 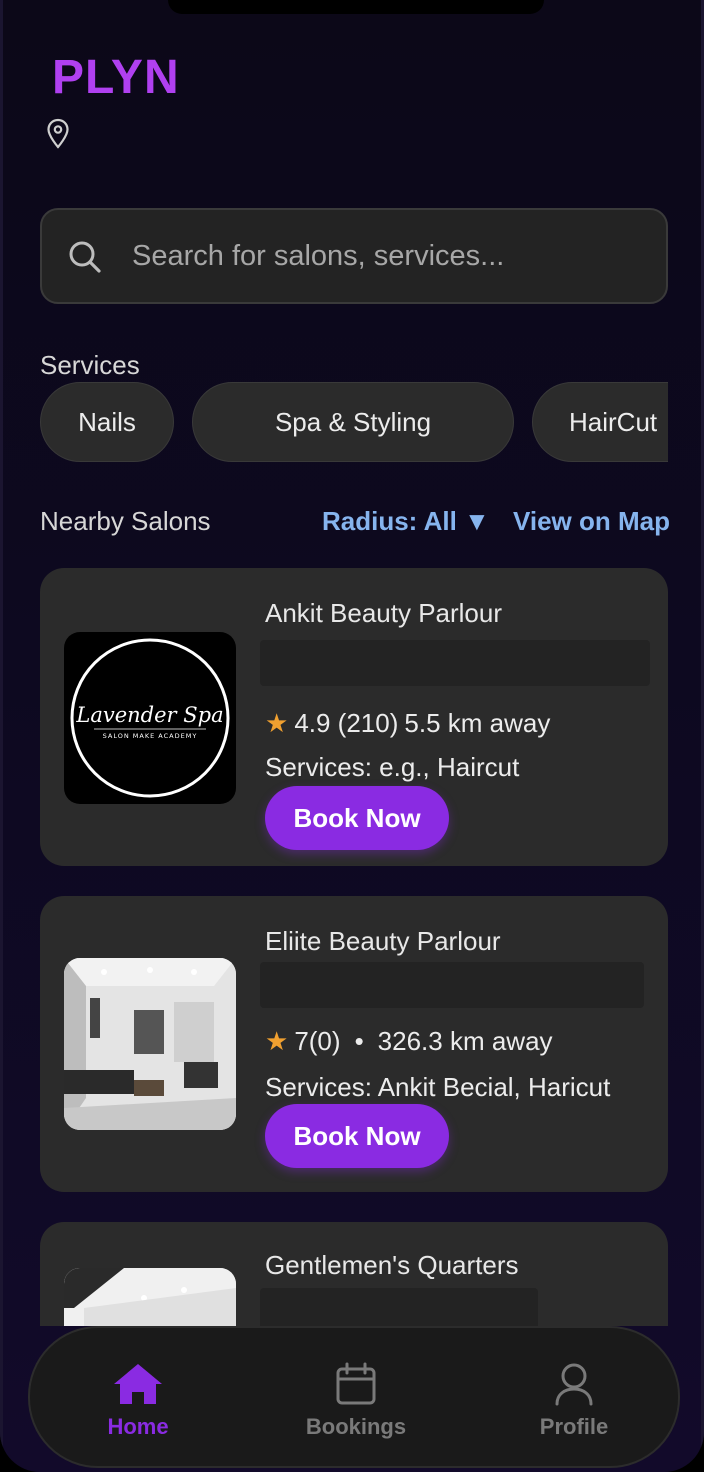 What do you see at coordinates (383, 613) in the screenshot?
I see `salon-name: Ankit Beauty Parlour` at bounding box center [383, 613].